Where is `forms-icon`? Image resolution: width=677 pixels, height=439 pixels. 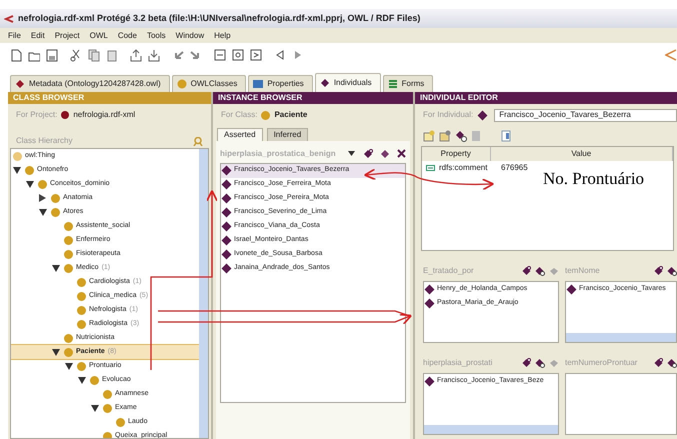
forms-icon is located at coordinates (393, 84).